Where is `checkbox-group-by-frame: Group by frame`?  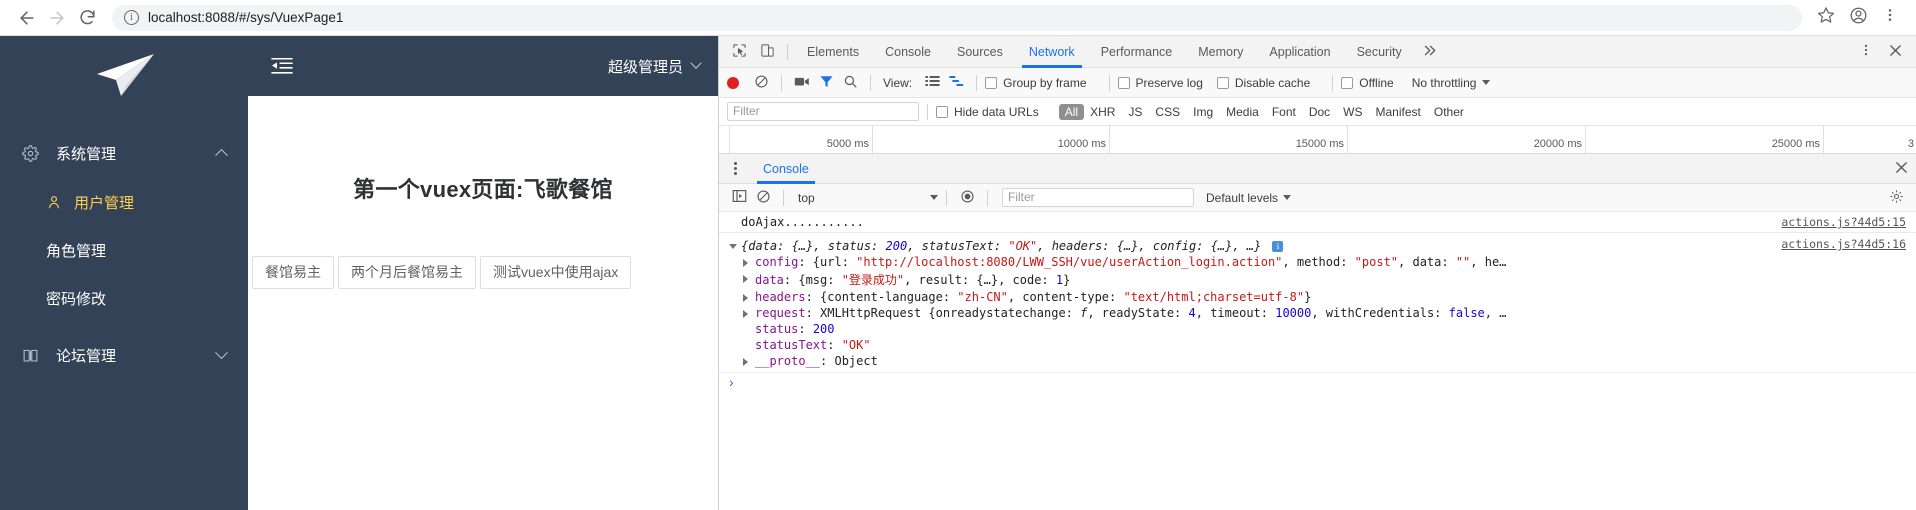
checkbox-group-by-frame: Group by frame is located at coordinates (1036, 83).